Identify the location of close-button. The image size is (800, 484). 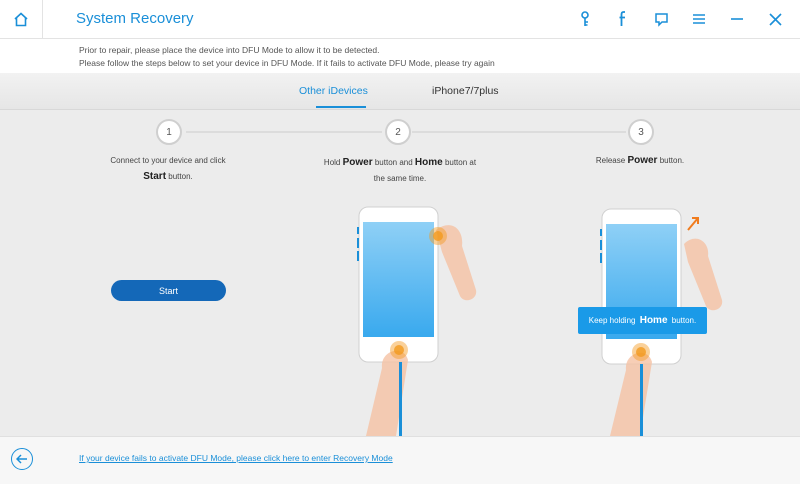
(775, 19).